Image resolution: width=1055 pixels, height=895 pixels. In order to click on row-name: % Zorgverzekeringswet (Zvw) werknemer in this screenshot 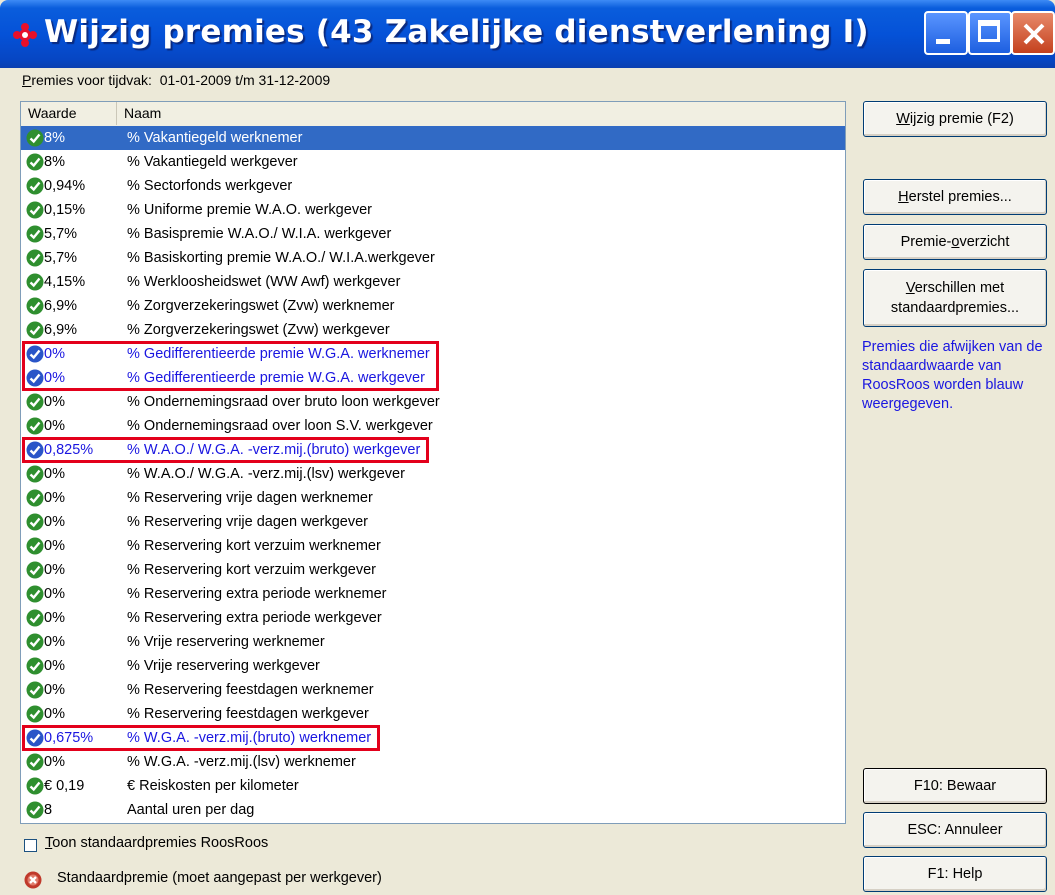, I will do `click(261, 306)`.